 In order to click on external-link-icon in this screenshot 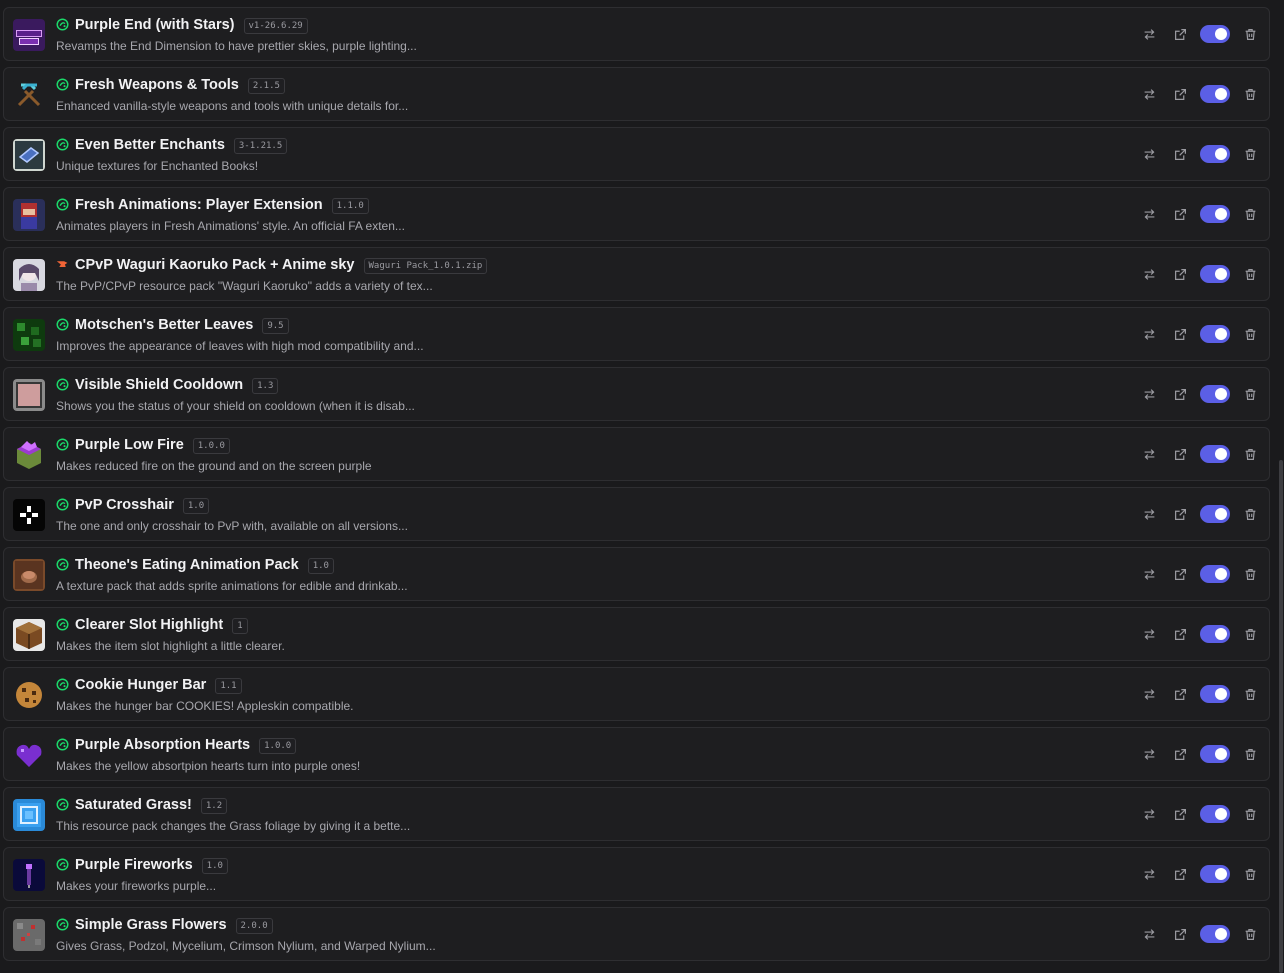, I will do `click(1180, 454)`.